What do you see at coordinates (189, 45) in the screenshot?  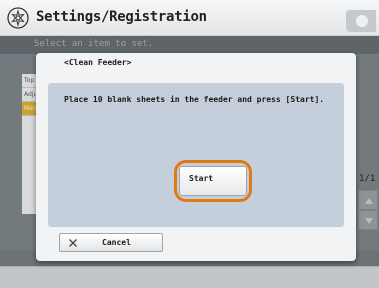 I see `instruction-bar: Select an item to set.` at bounding box center [189, 45].